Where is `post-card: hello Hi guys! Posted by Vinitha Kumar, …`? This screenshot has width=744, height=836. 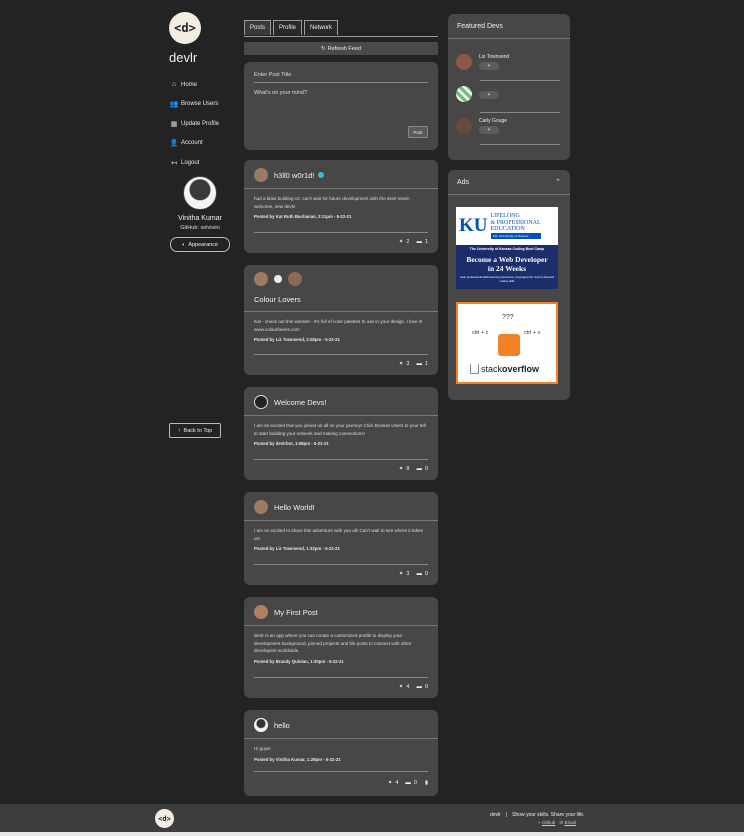
post-card: hello Hi guys! Posted by Vinitha Kumar, … is located at coordinates (341, 753).